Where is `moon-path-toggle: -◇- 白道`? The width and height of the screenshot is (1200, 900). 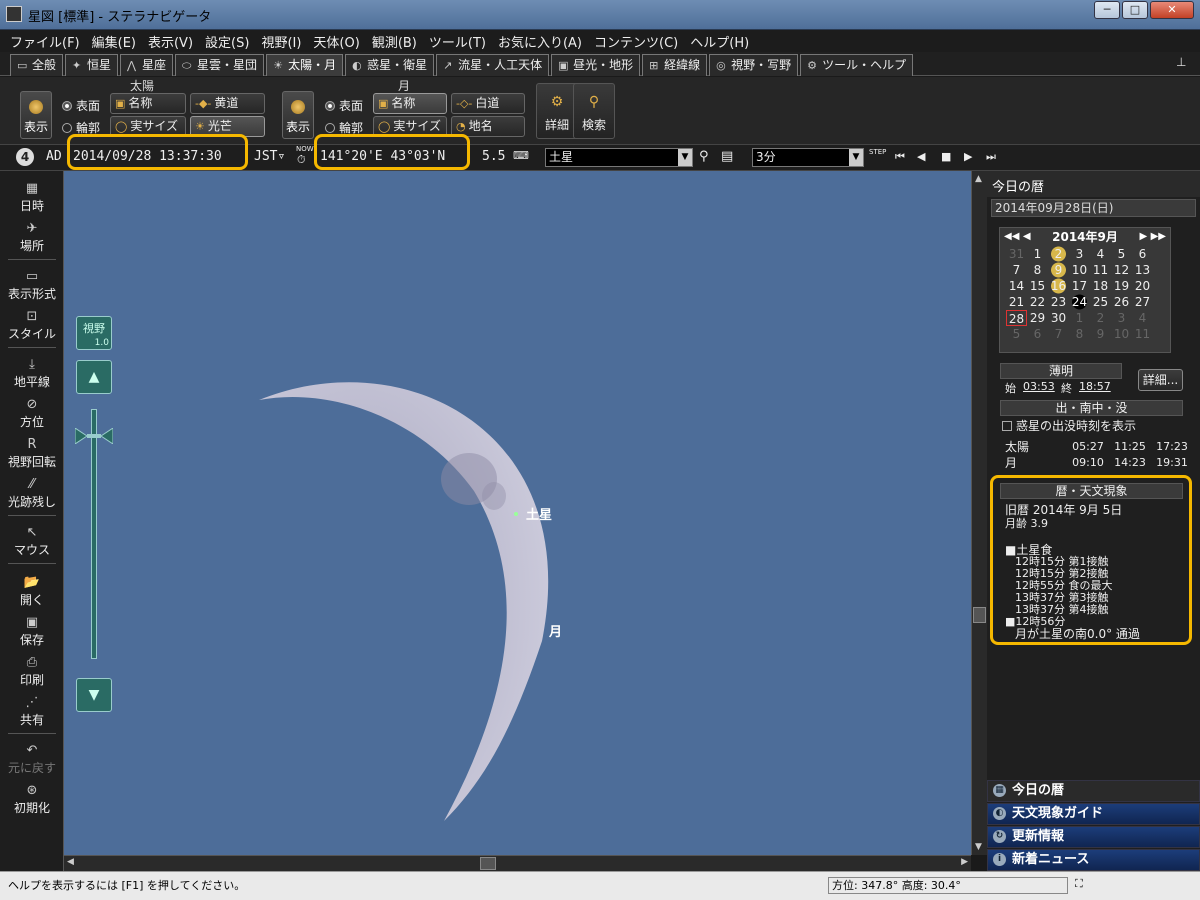
moon-path-toggle: -◇- 白道 is located at coordinates (488, 103).